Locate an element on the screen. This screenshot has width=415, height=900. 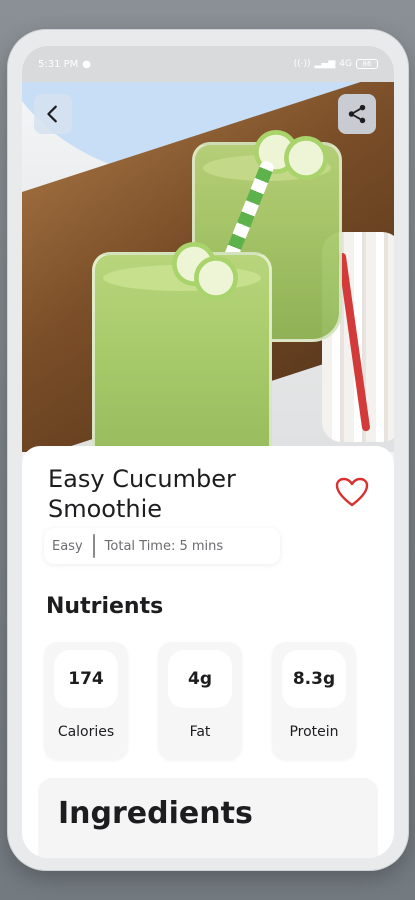
ingredients-heading: Ingredients is located at coordinates (155, 813).